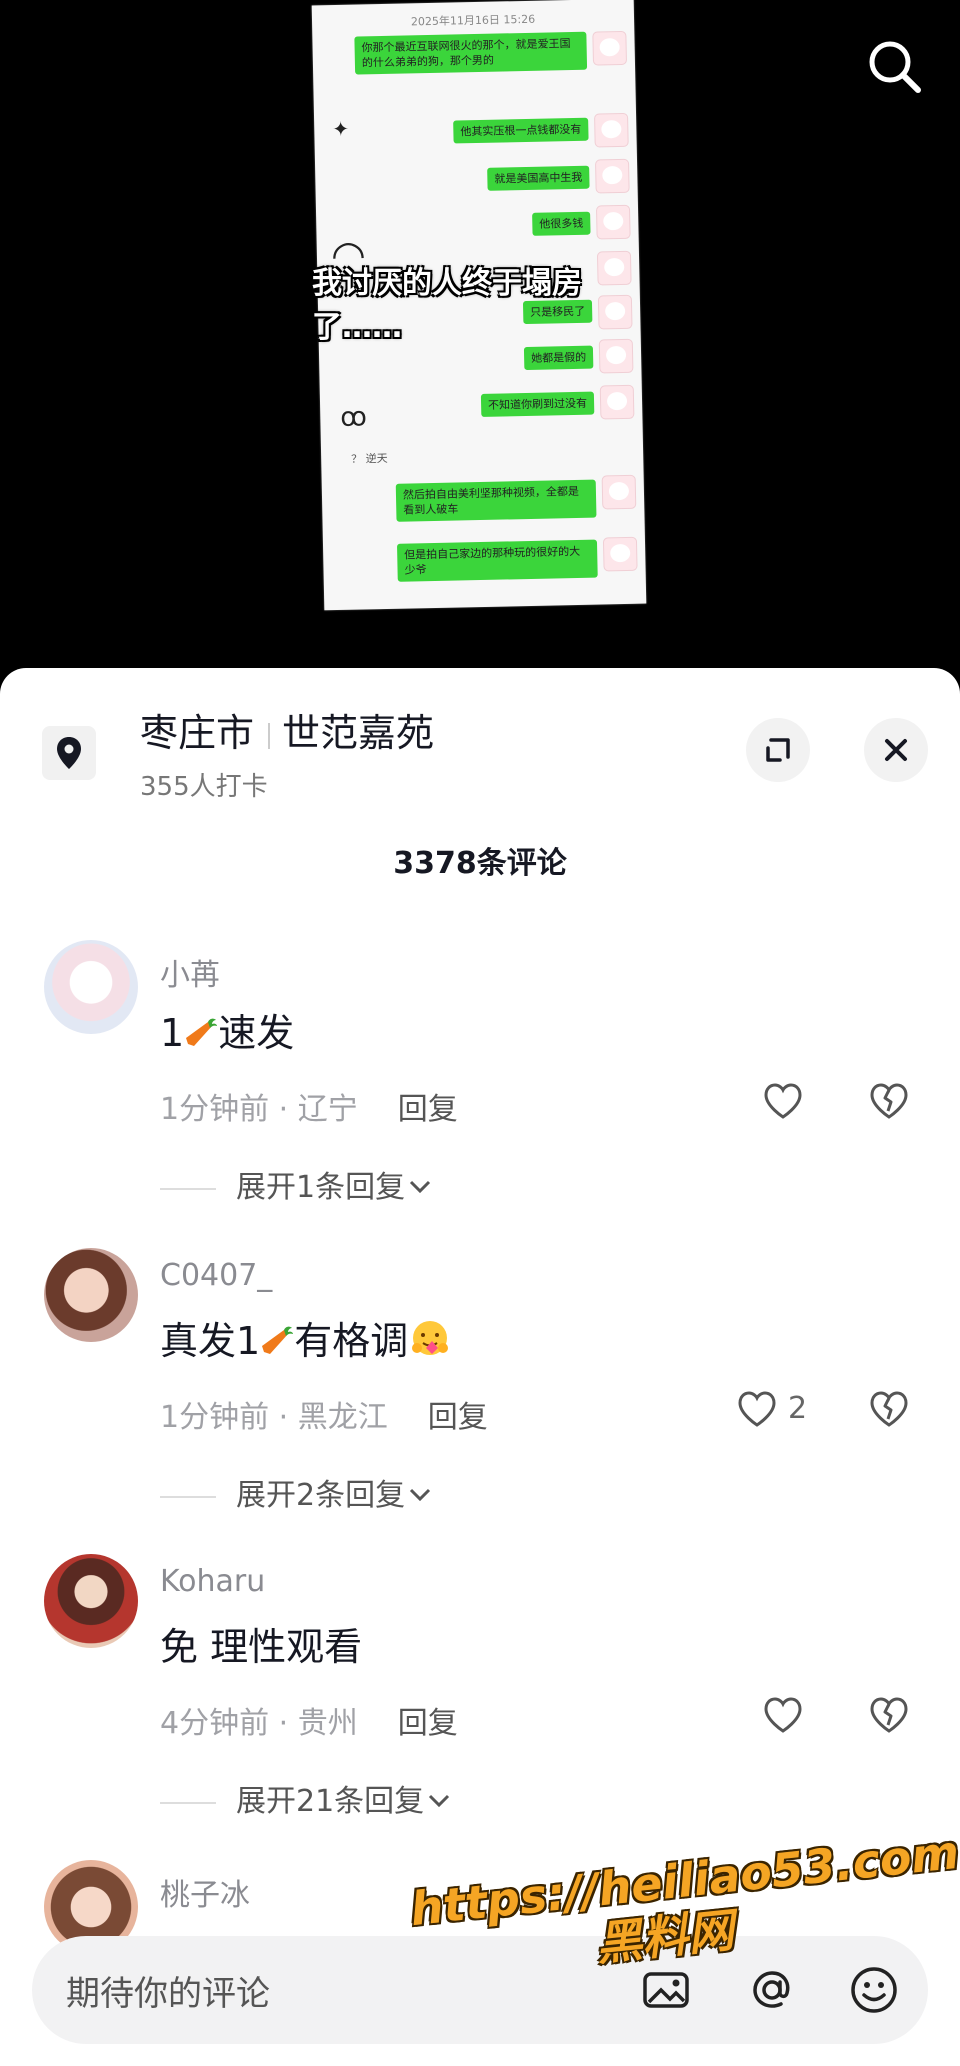 The image size is (960, 2066). I want to click on comment-text: 1 速发, so click(227, 1029).